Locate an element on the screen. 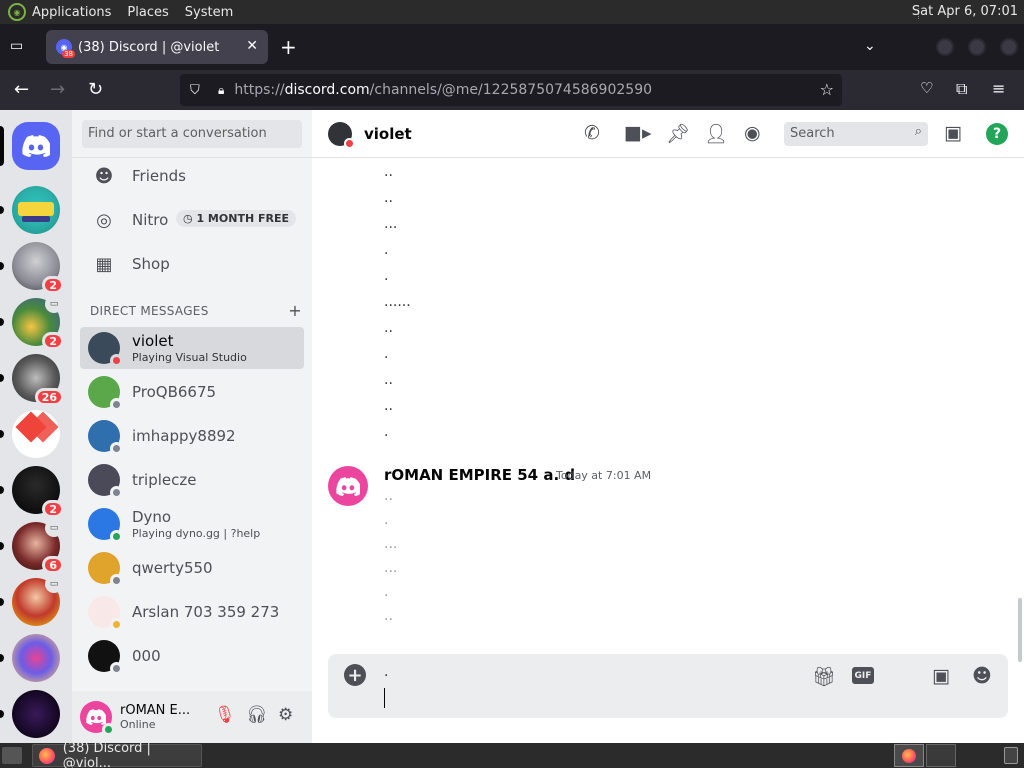  dm-text: violet Playing Visual Studio is located at coordinates (189, 348).